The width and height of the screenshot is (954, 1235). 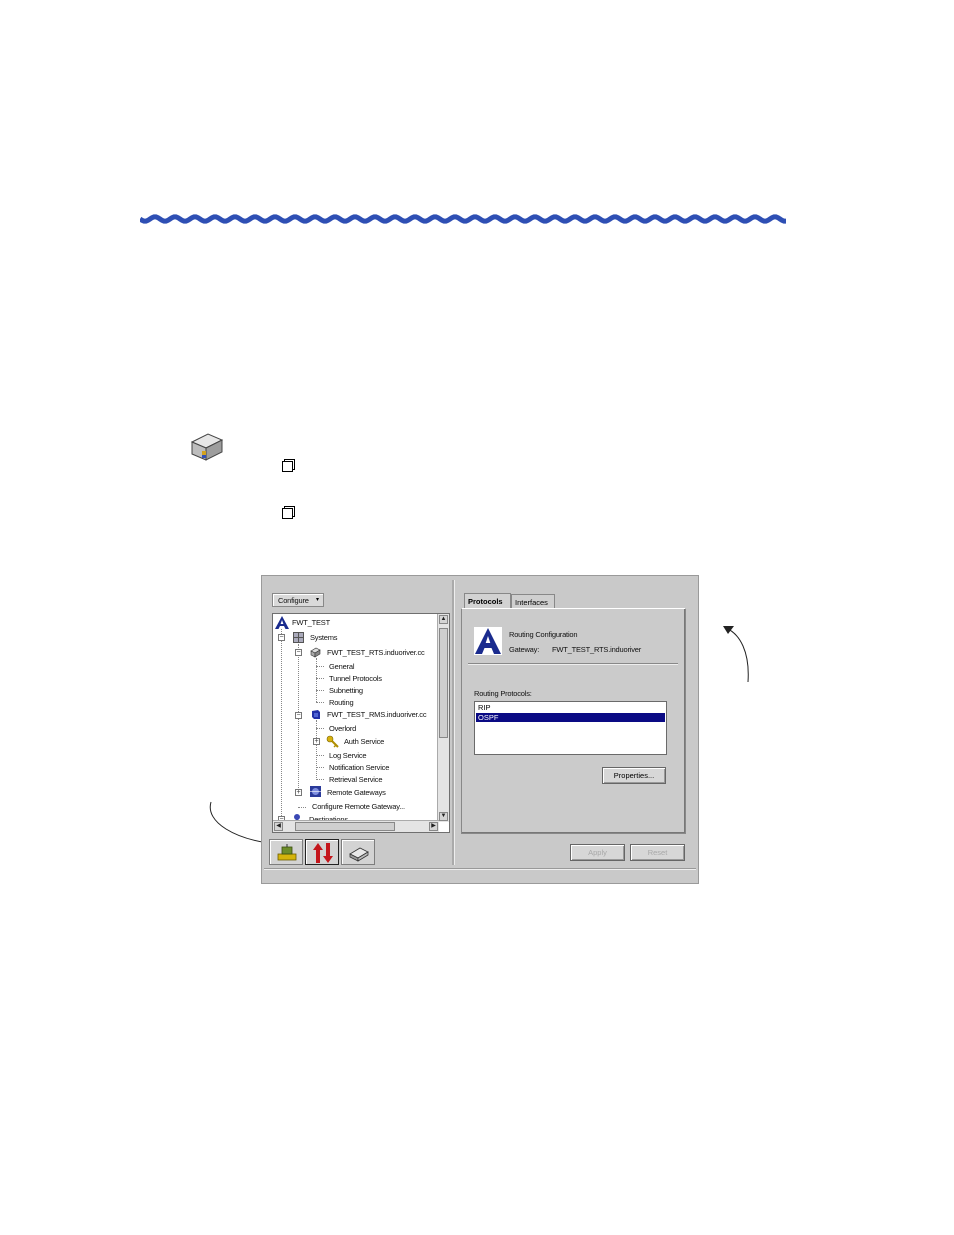 What do you see at coordinates (341, 666) in the screenshot?
I see `tree-item: General` at bounding box center [341, 666].